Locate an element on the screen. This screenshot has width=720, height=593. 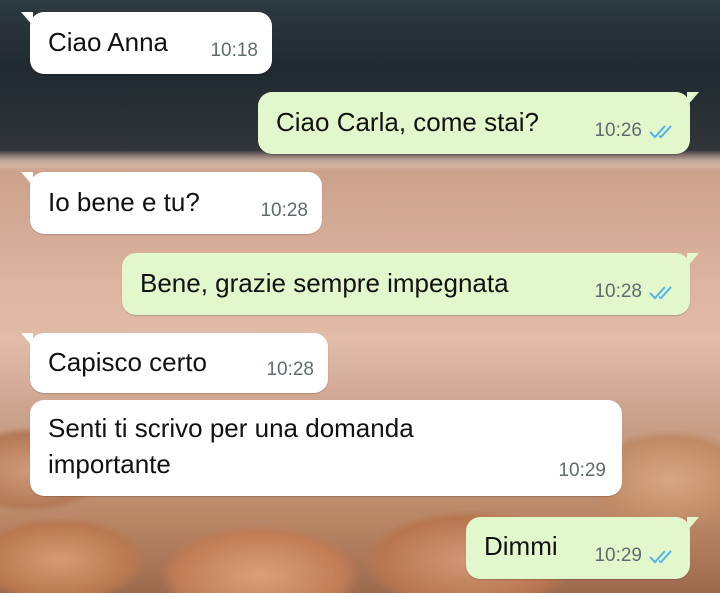
message-incoming: Capisco certo 10:28 is located at coordinates (174, 363).